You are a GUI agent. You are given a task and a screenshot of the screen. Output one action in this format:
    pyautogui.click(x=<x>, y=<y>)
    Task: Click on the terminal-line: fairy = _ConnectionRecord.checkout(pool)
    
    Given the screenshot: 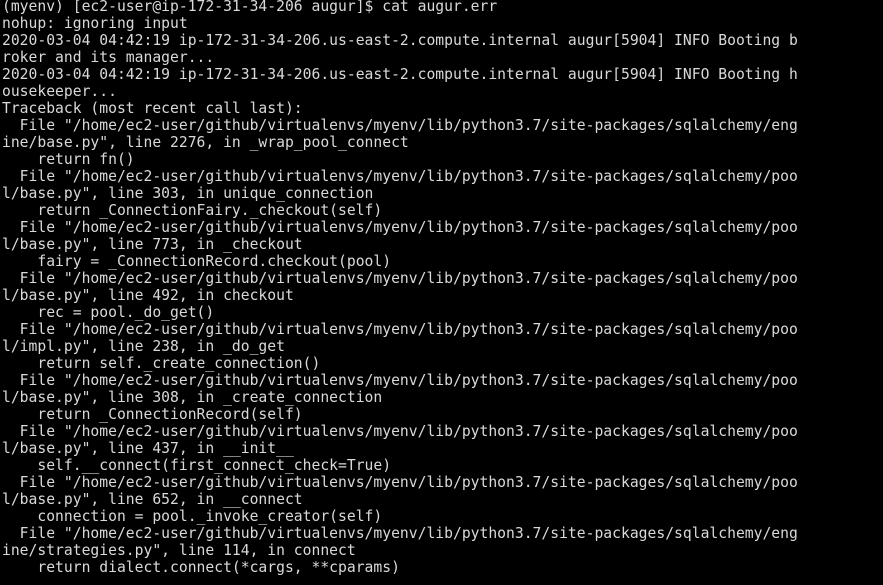 What is the action you would take?
    pyautogui.click(x=197, y=261)
    